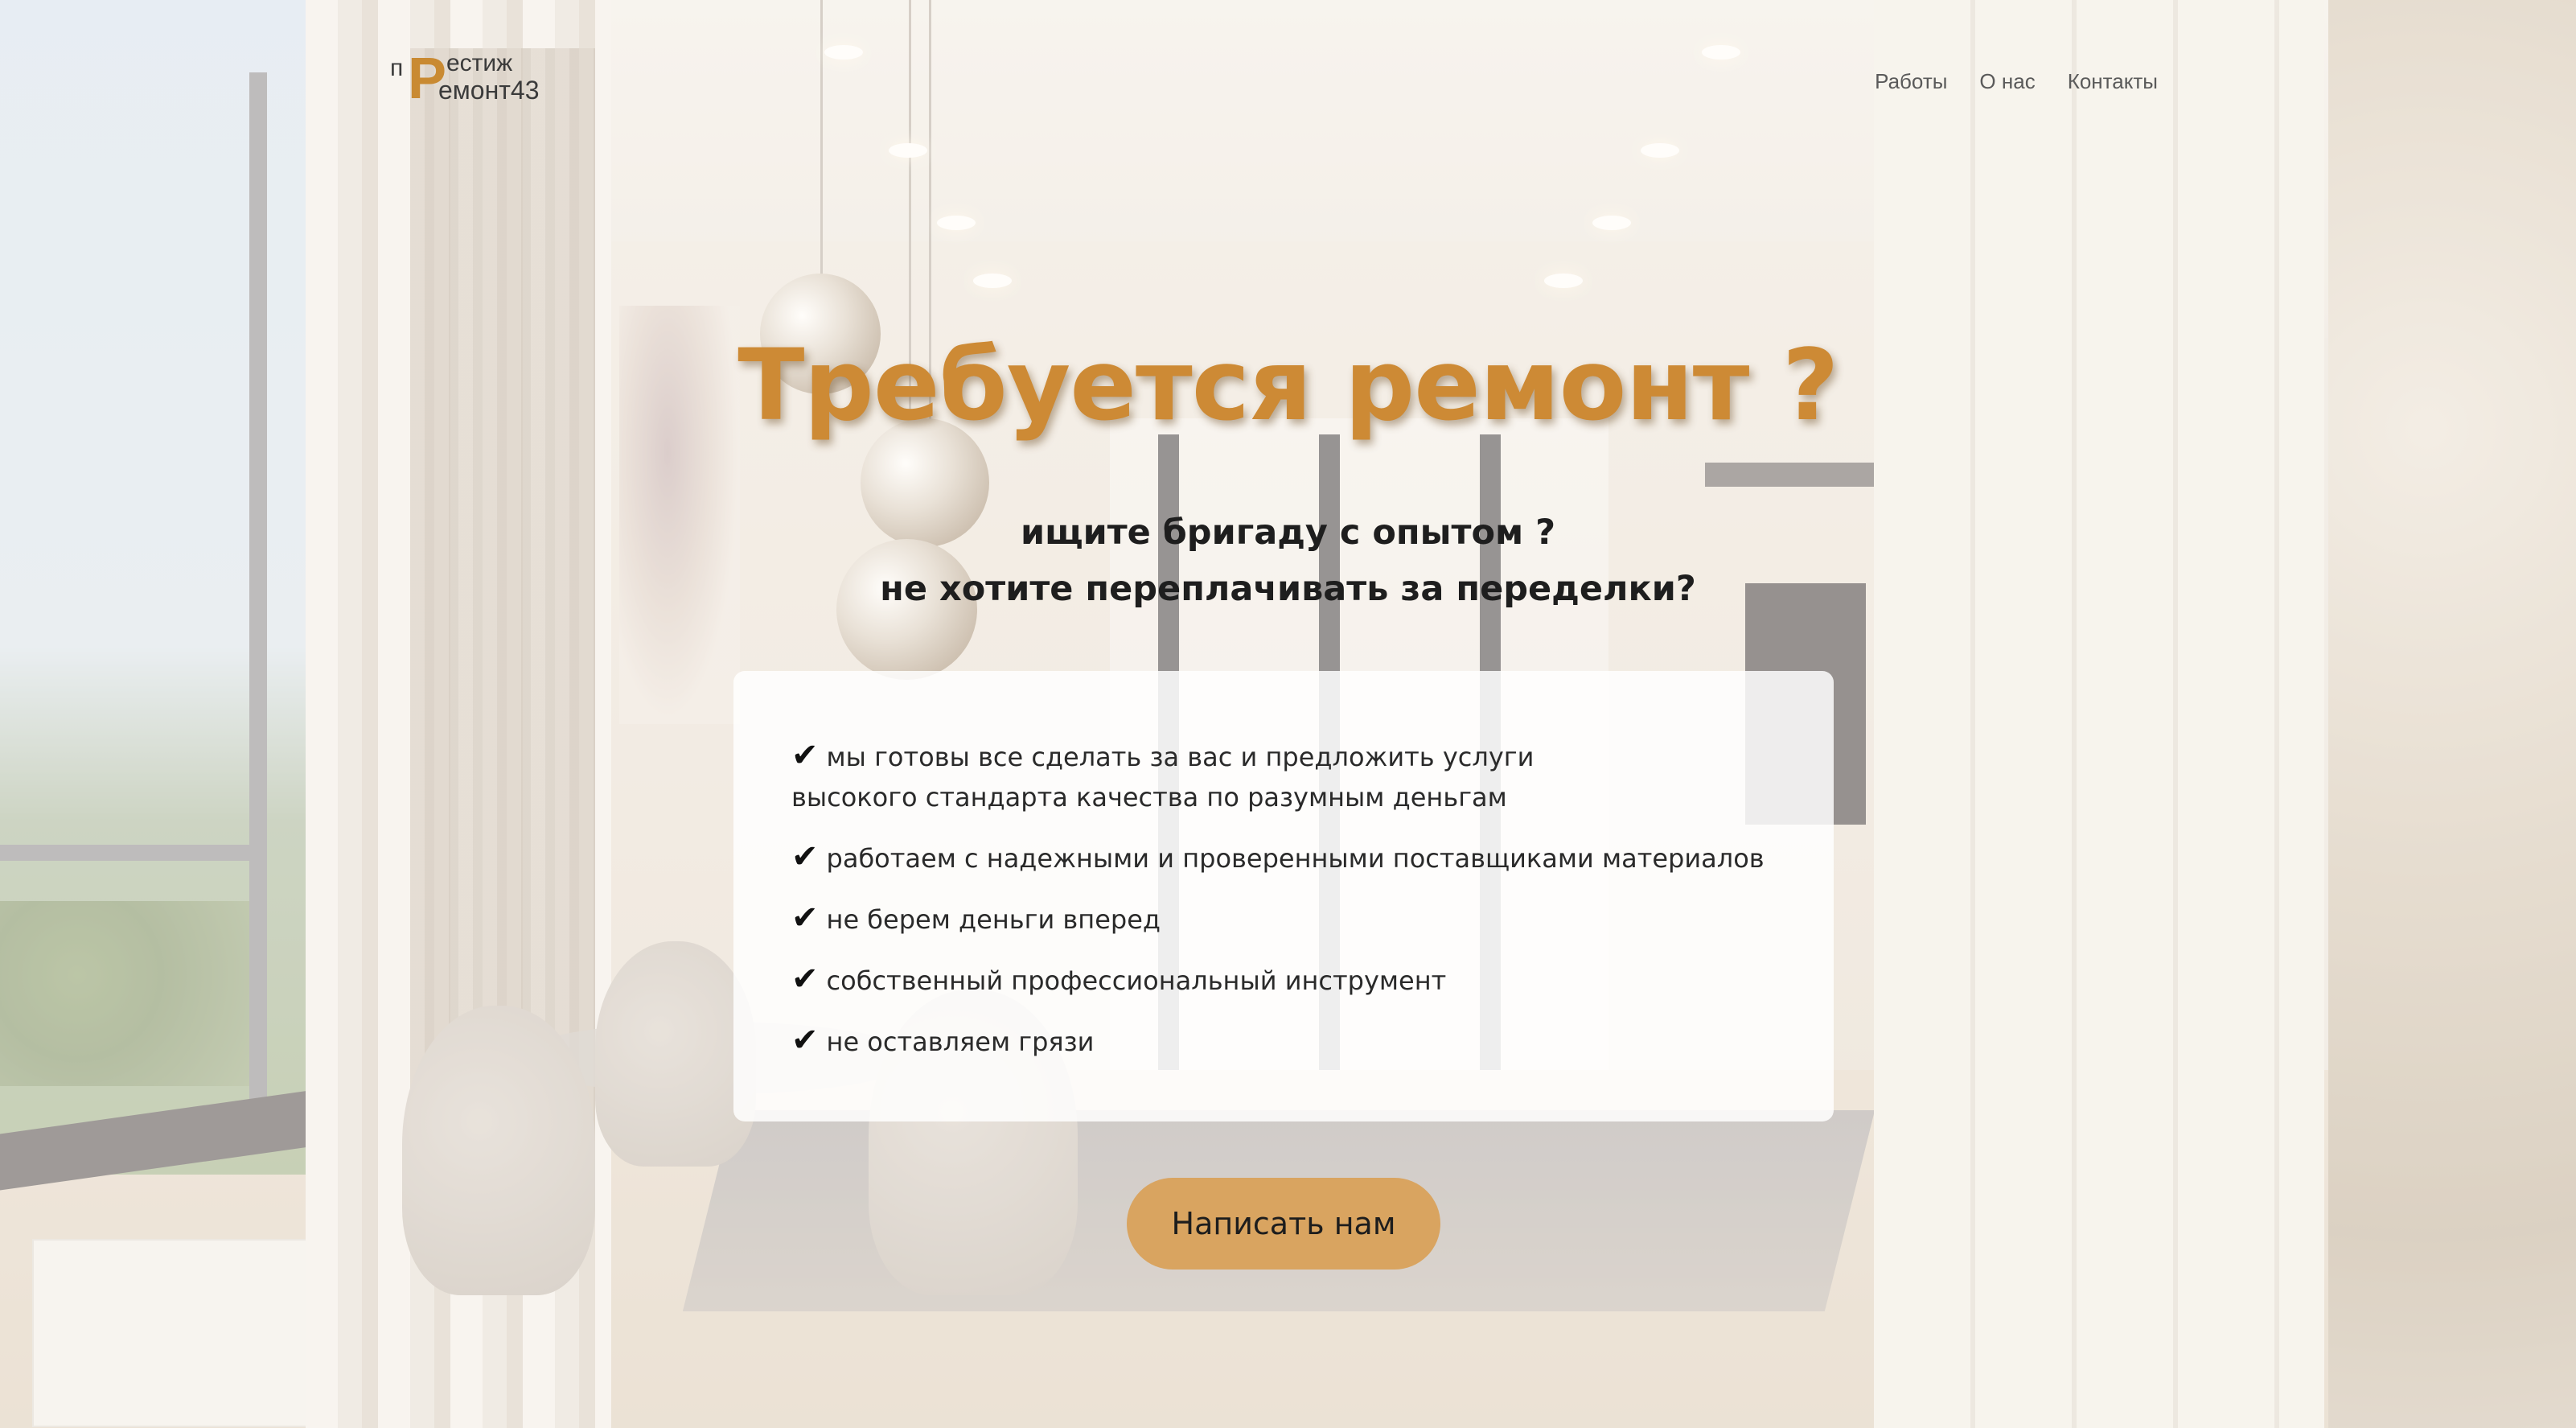 The image size is (2576, 1428). Describe the element at coordinates (1288, 532) in the screenshot. I see `hero-subtitle-line1: ищите бригаду с опытом ?` at that location.